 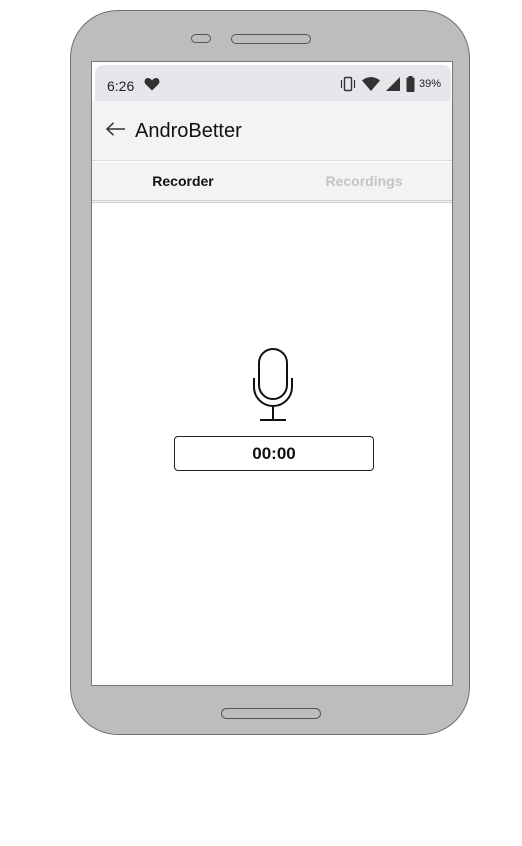 What do you see at coordinates (116, 129) in the screenshot?
I see `arrow-left-icon` at bounding box center [116, 129].